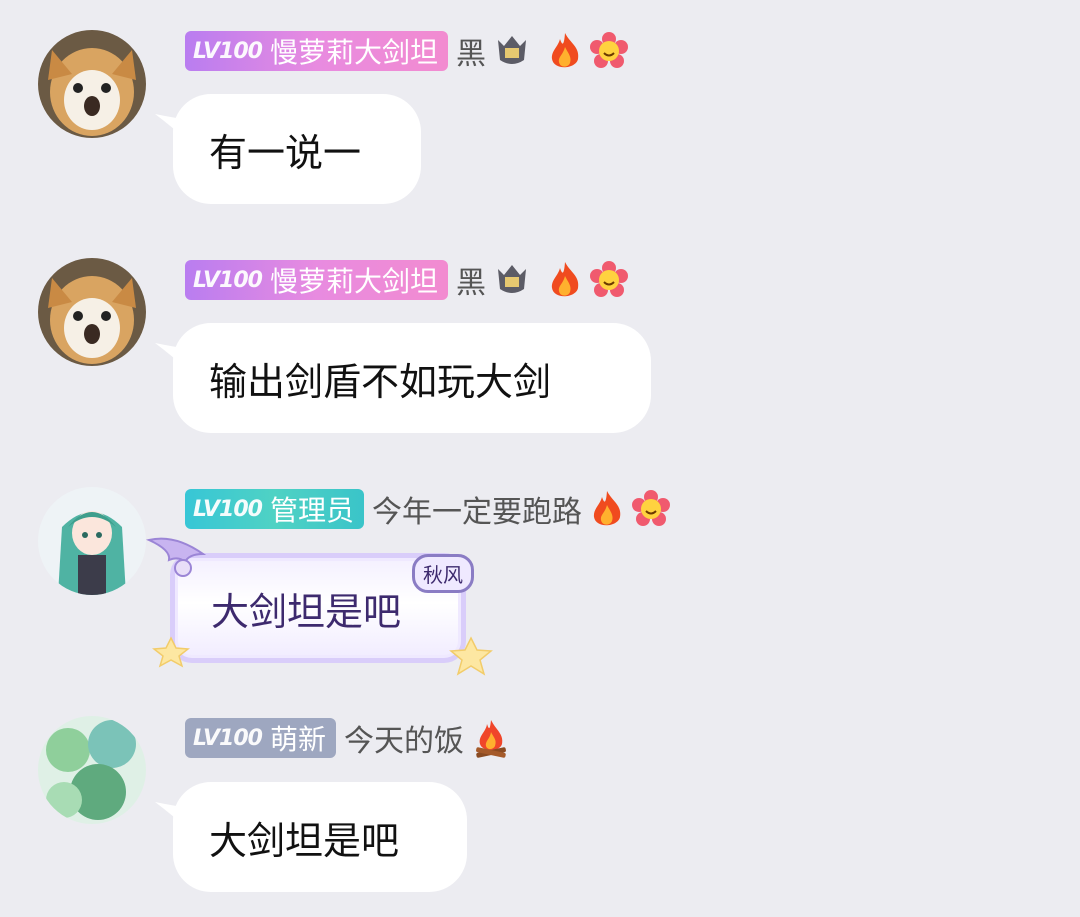 This screenshot has width=1080, height=917. What do you see at coordinates (476, 512) in the screenshot?
I see `user-title: 今年一定要跑路` at bounding box center [476, 512].